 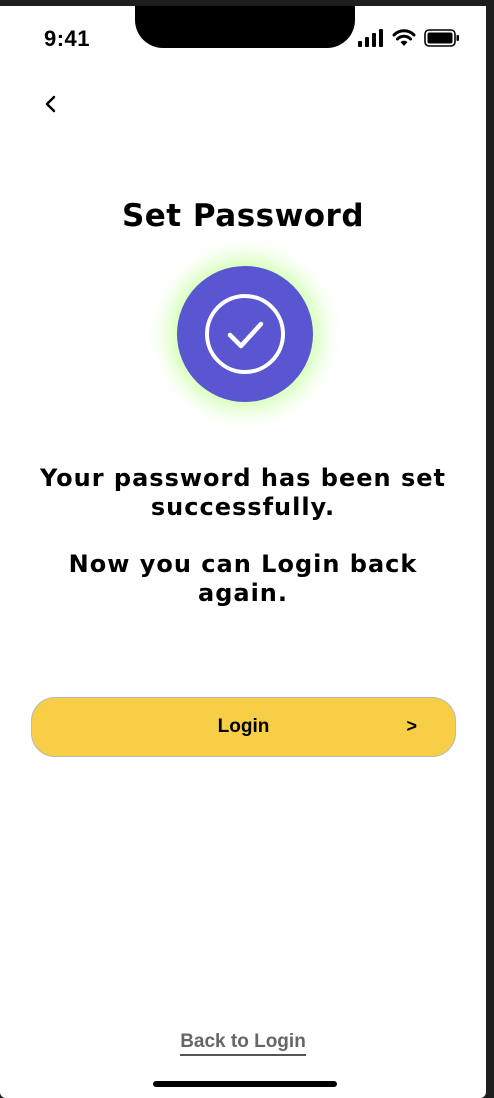 I want to click on login-button-label: Login, so click(x=243, y=726).